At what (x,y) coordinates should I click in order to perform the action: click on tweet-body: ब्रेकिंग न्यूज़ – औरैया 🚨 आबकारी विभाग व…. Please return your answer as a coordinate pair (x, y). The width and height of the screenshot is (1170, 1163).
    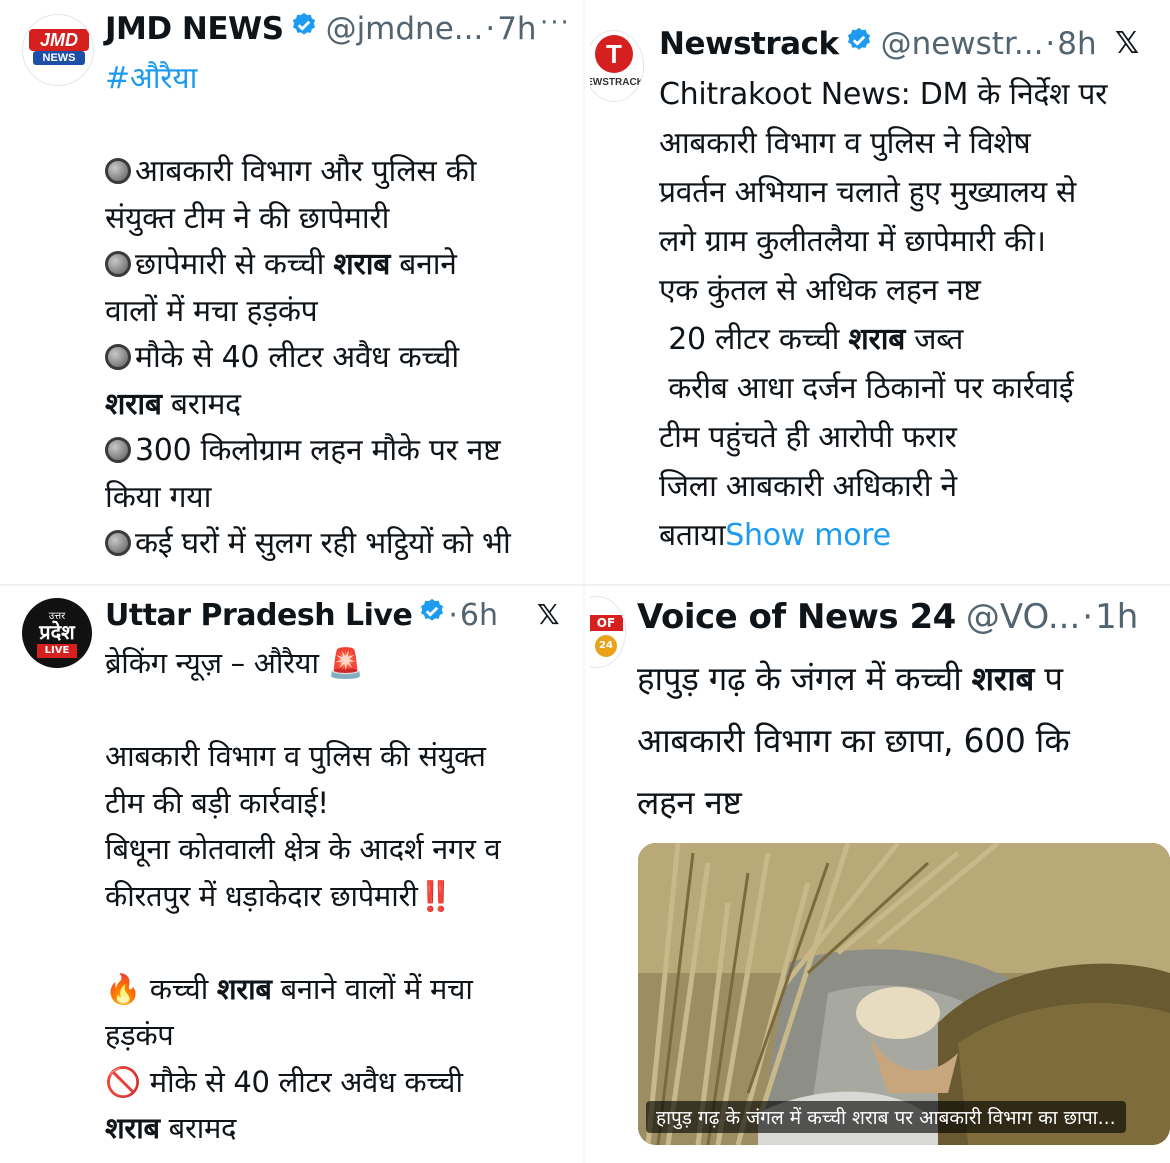
    Looking at the image, I should click on (303, 896).